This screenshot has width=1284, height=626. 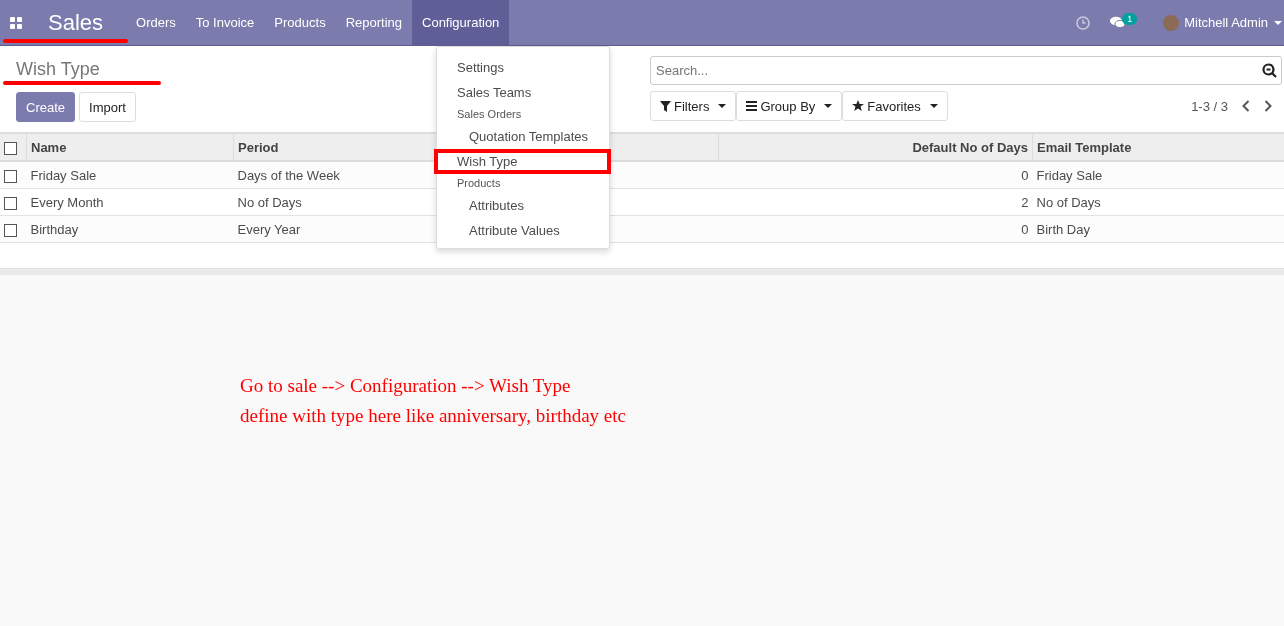 I want to click on table-cell: Birth Day, so click(x=1158, y=229).